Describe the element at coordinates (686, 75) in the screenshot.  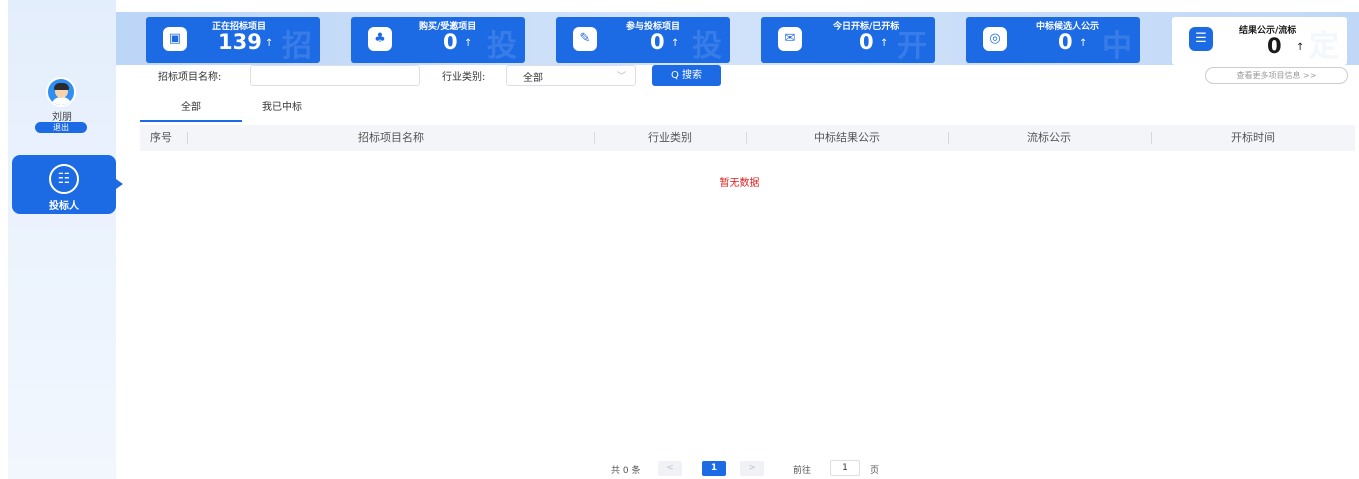
I see `search-button: Q 搜索` at that location.